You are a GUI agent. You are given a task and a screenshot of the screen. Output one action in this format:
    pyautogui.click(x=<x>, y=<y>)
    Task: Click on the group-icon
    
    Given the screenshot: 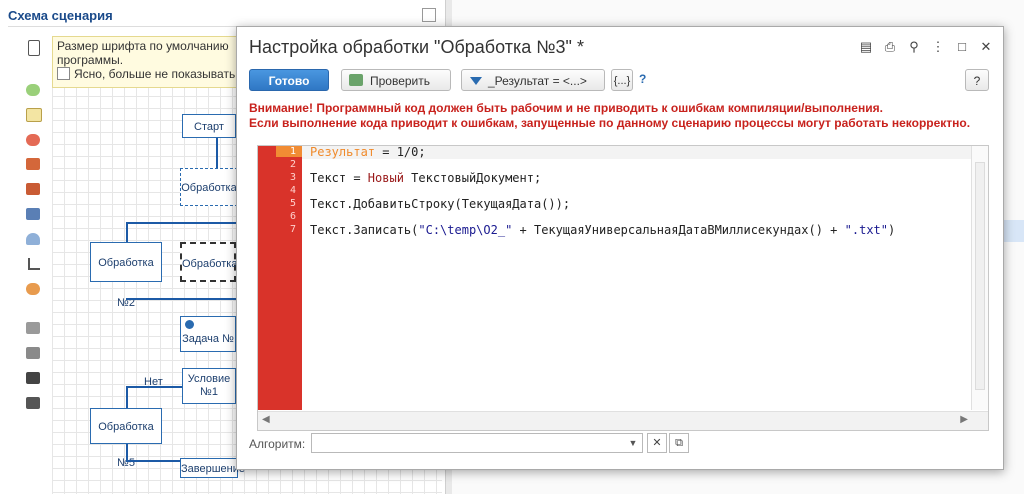 What is the action you would take?
    pyautogui.click(x=33, y=353)
    